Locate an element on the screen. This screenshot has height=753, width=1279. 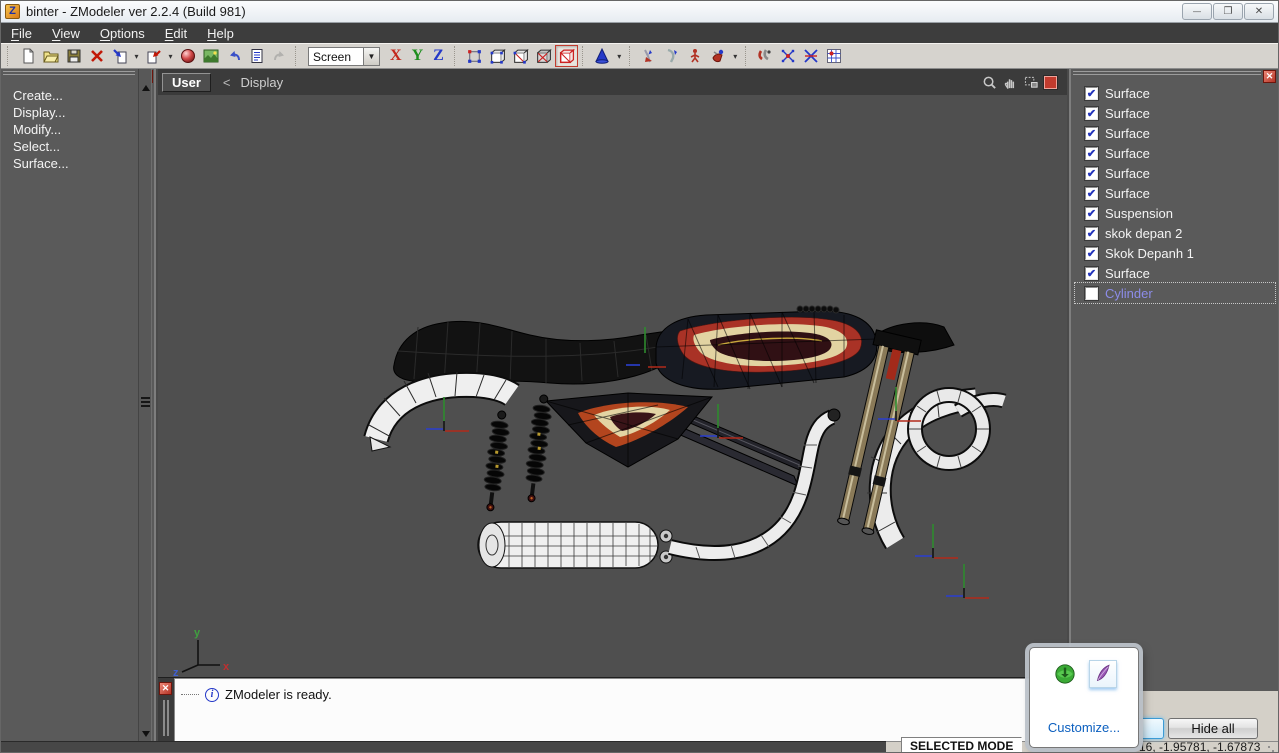
viewport-back-arrow: < is located at coordinates (227, 82).